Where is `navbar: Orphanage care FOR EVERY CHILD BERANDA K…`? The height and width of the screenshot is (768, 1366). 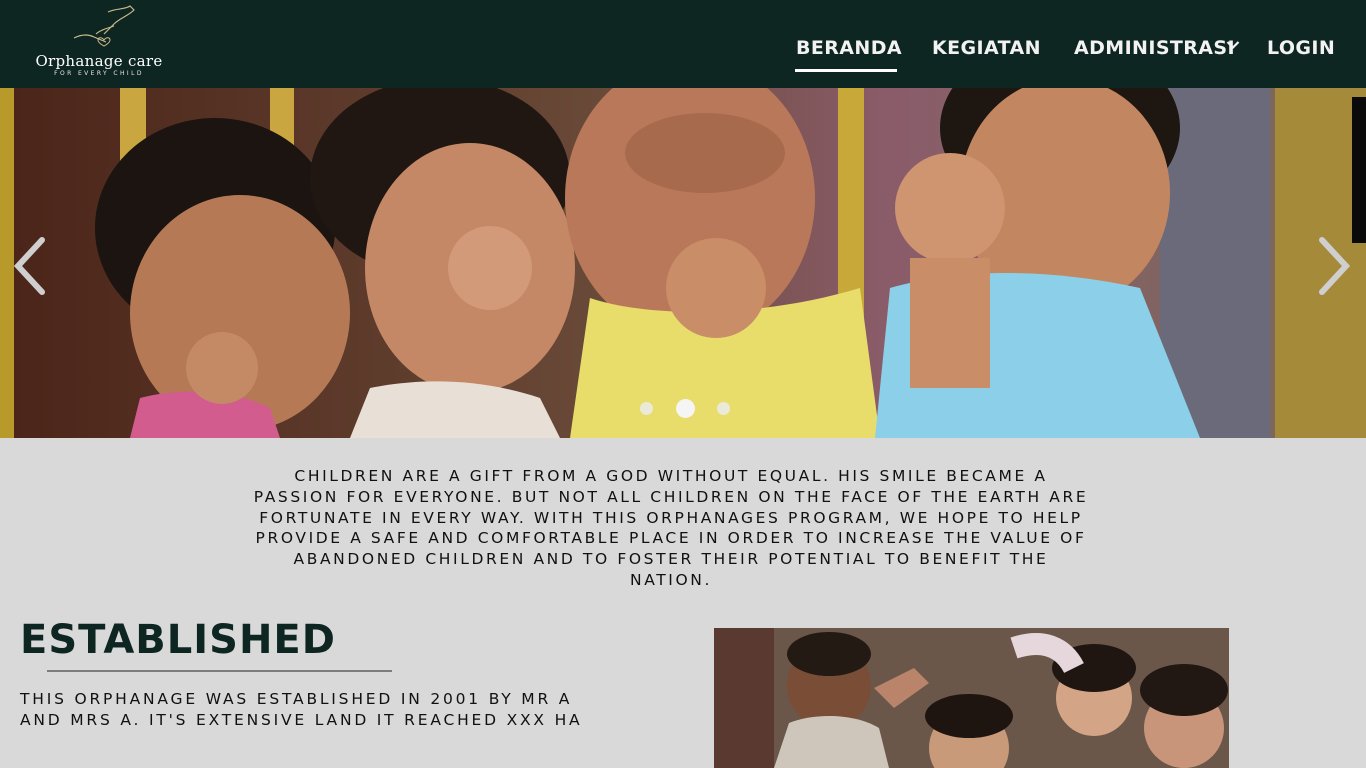 navbar: Orphanage care FOR EVERY CHILD BERANDA K… is located at coordinates (683, 44).